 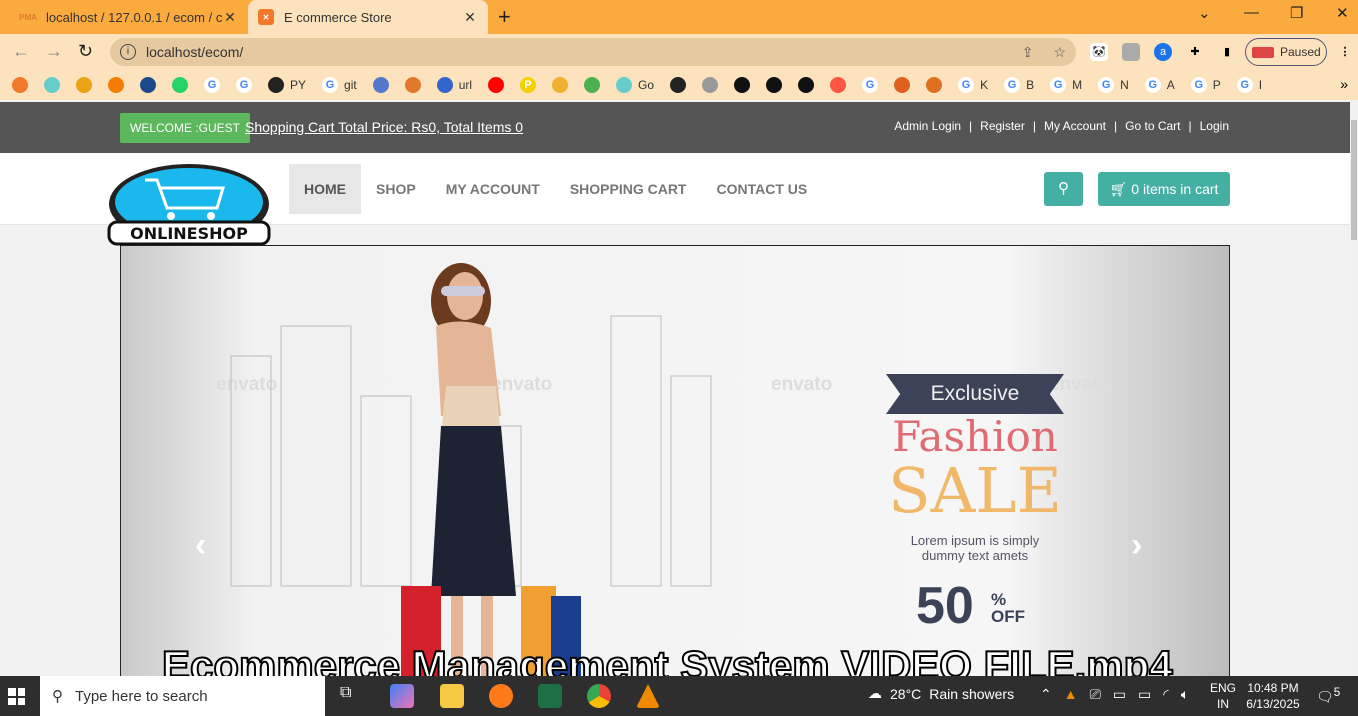 I want to click on notifications-button: 🗨︎5, so click(x=1328, y=696).